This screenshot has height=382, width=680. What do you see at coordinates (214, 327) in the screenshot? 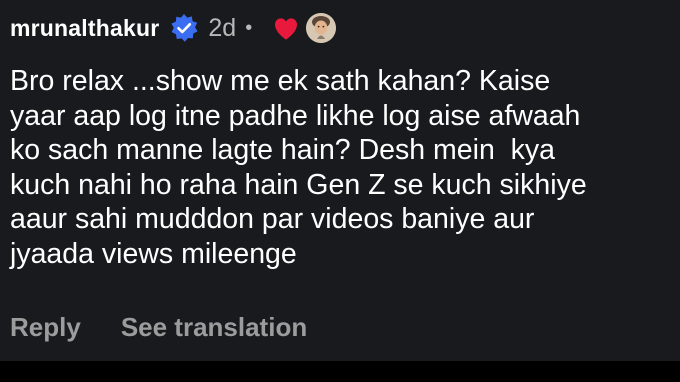
I see `see-translation-button: See translation` at bounding box center [214, 327].